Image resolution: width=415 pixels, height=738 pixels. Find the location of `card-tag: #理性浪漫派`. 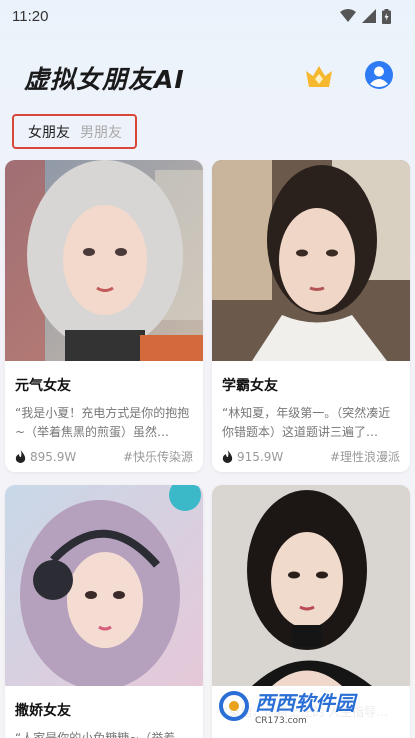

card-tag: #理性浪漫派 is located at coordinates (364, 457).